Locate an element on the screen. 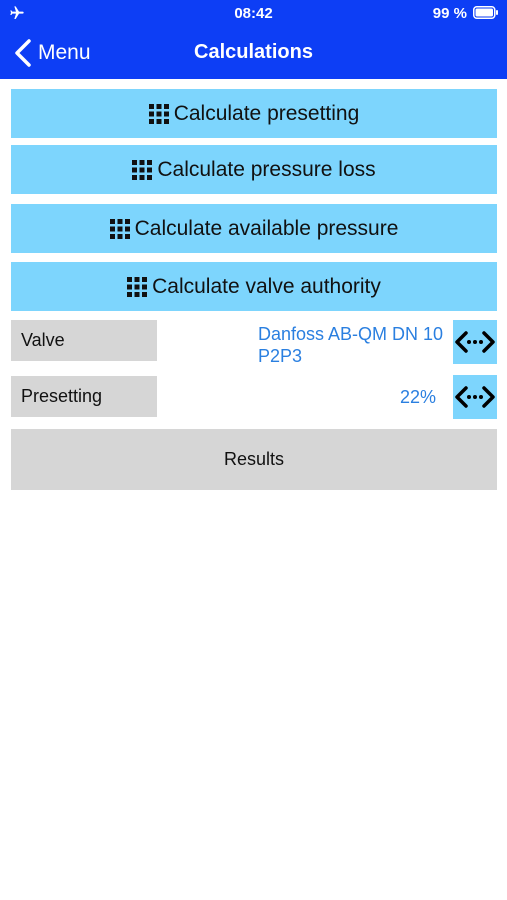 This screenshot has height=900, width=507. button-label: Calculate presetting is located at coordinates (266, 113).